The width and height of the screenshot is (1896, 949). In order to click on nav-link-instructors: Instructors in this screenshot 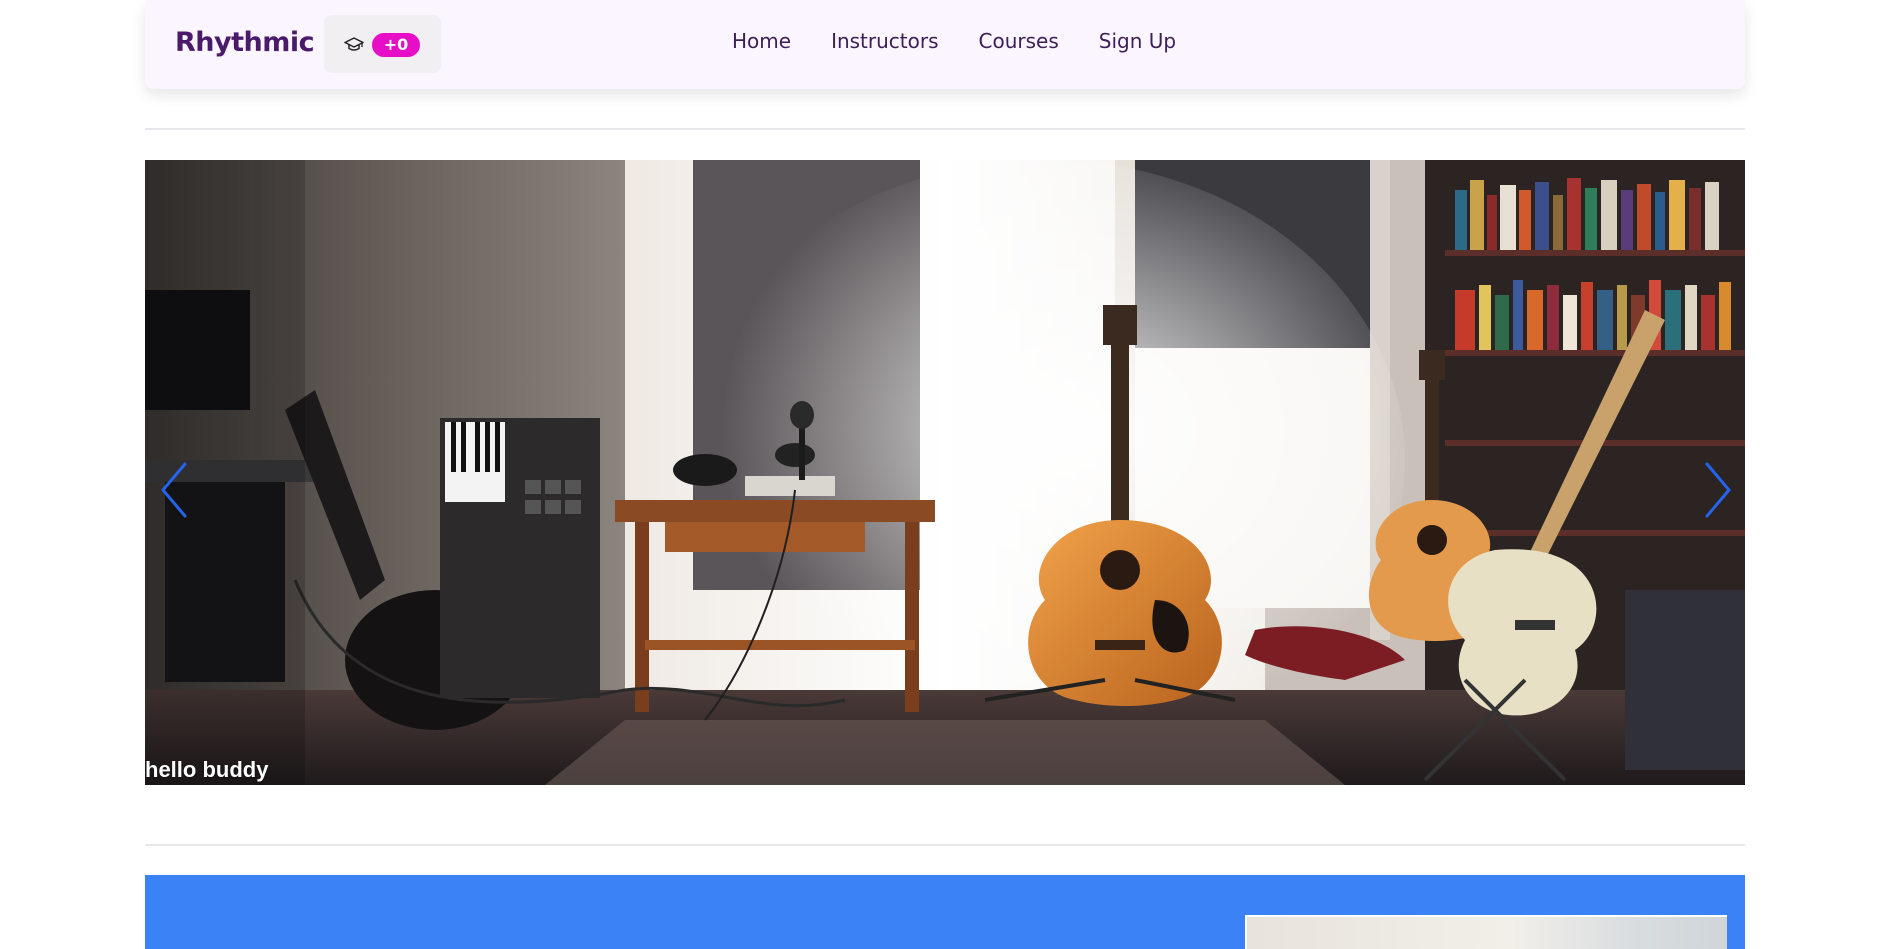, I will do `click(884, 41)`.